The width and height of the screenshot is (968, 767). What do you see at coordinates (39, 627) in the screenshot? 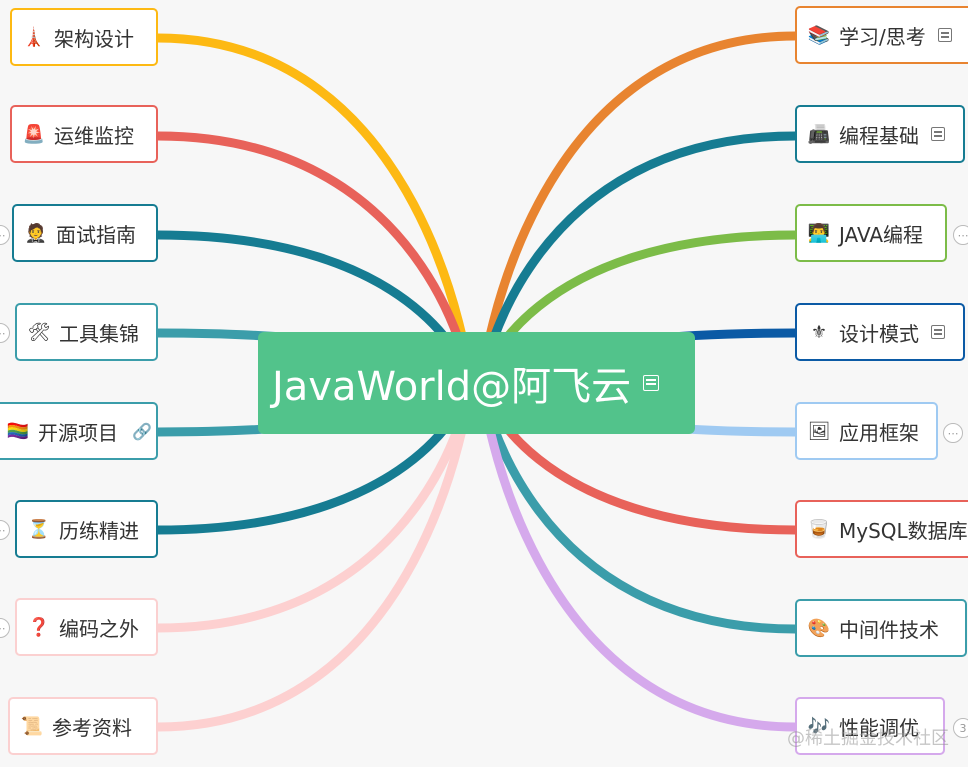
I see `question-icon: ❓` at bounding box center [39, 627].